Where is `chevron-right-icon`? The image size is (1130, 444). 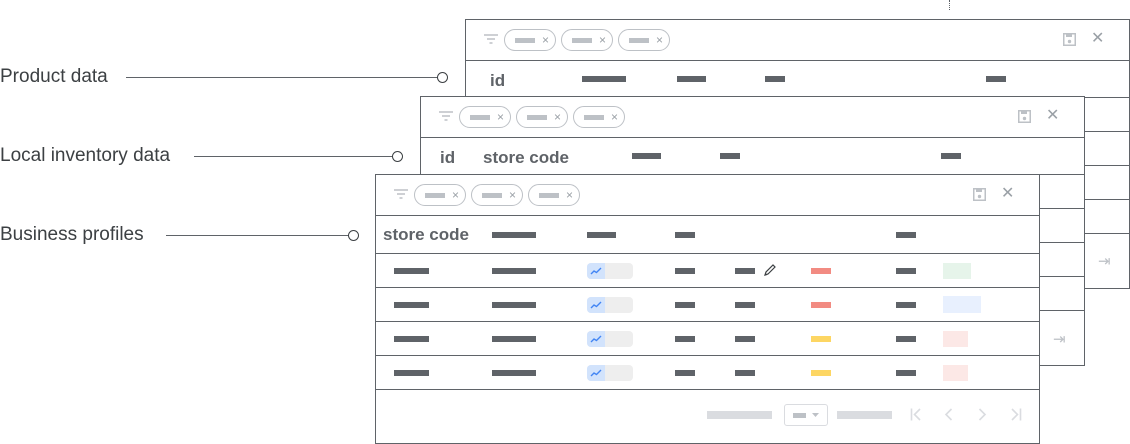
chevron-right-icon is located at coordinates (982, 414).